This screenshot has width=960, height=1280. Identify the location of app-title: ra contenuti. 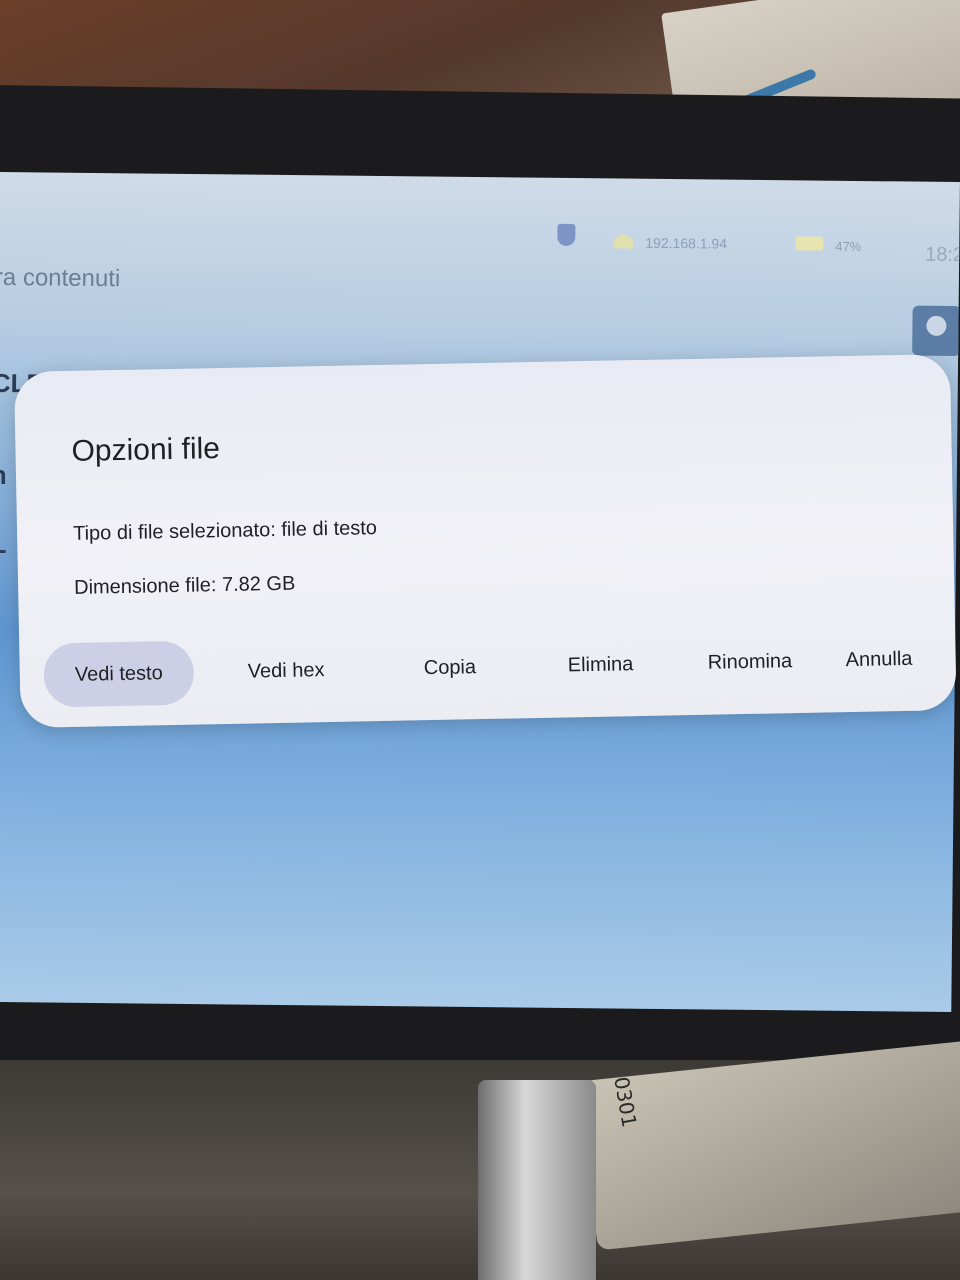
(60, 278).